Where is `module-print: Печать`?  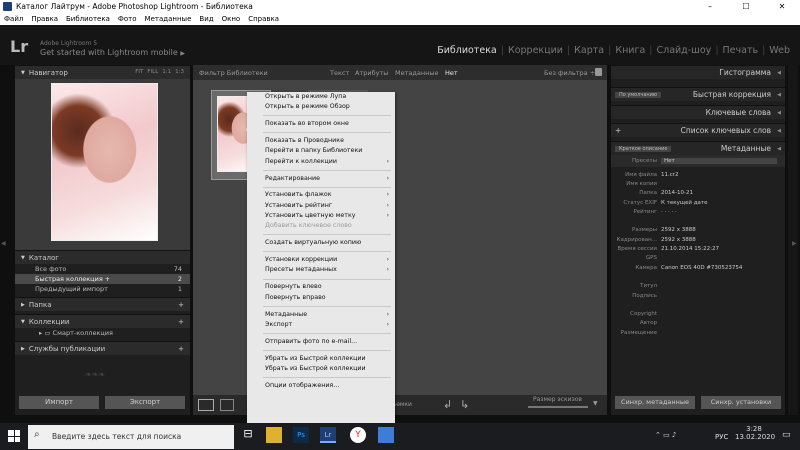
module-print: Печать is located at coordinates (741, 50).